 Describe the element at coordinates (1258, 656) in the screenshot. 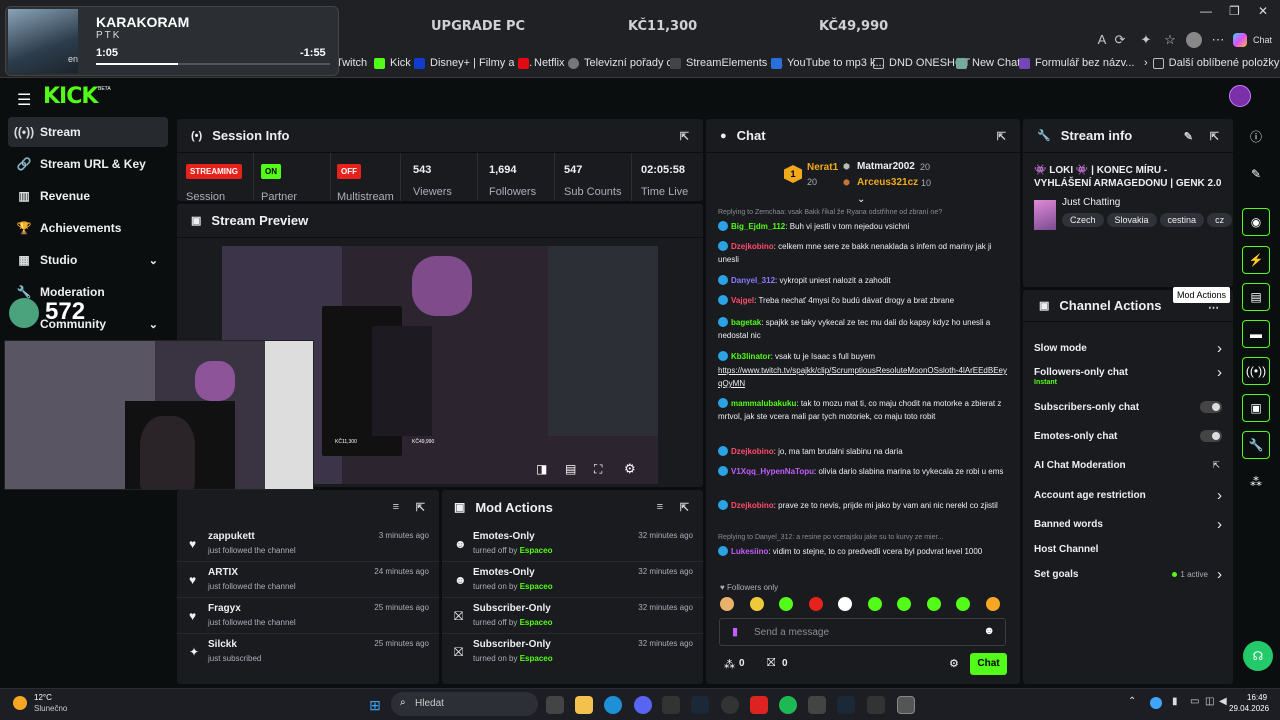

I see `support-chat-icon: ☊` at that location.